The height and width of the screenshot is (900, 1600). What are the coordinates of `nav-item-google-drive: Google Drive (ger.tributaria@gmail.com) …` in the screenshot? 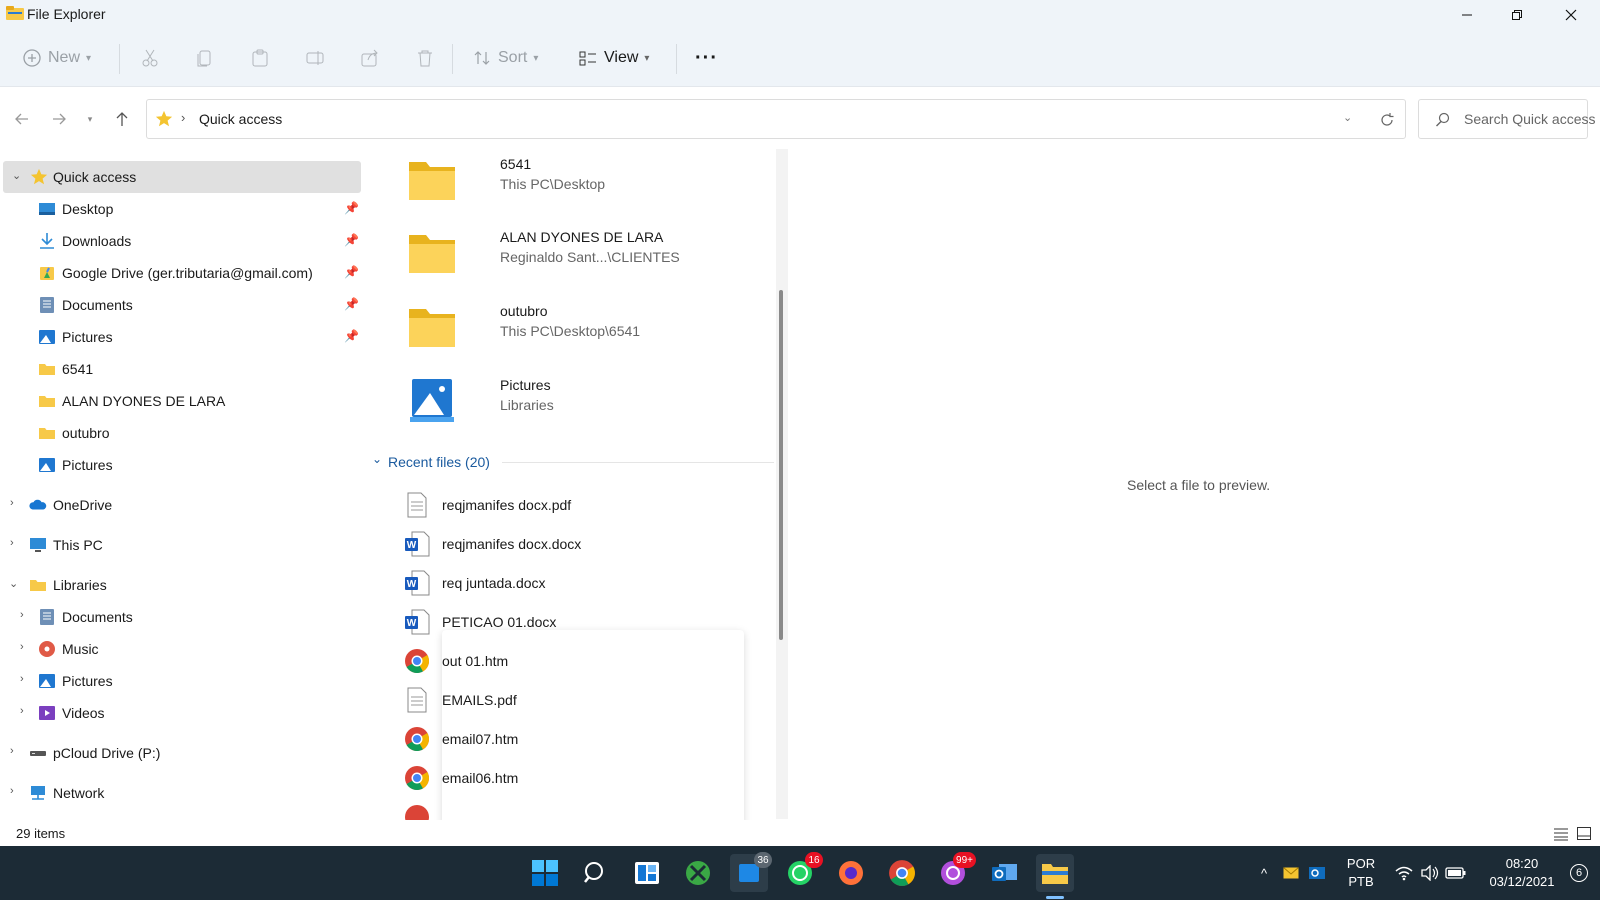 It's located at (182, 273).